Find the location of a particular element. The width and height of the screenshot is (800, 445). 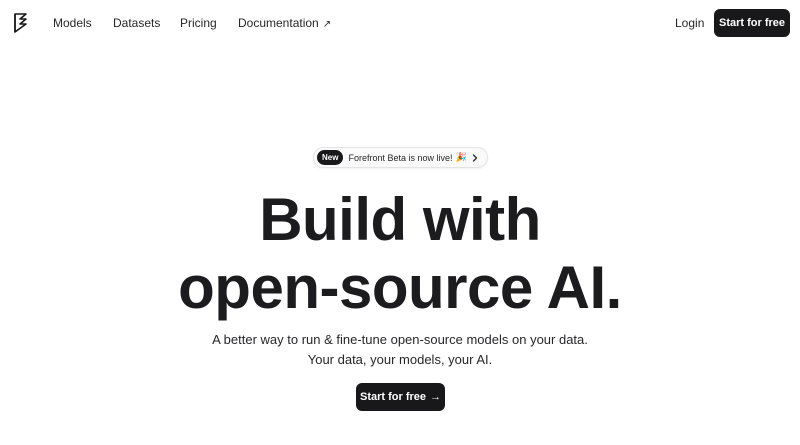

hero-subtitle-line-2: Your data, your models, your AI. is located at coordinates (400, 359).